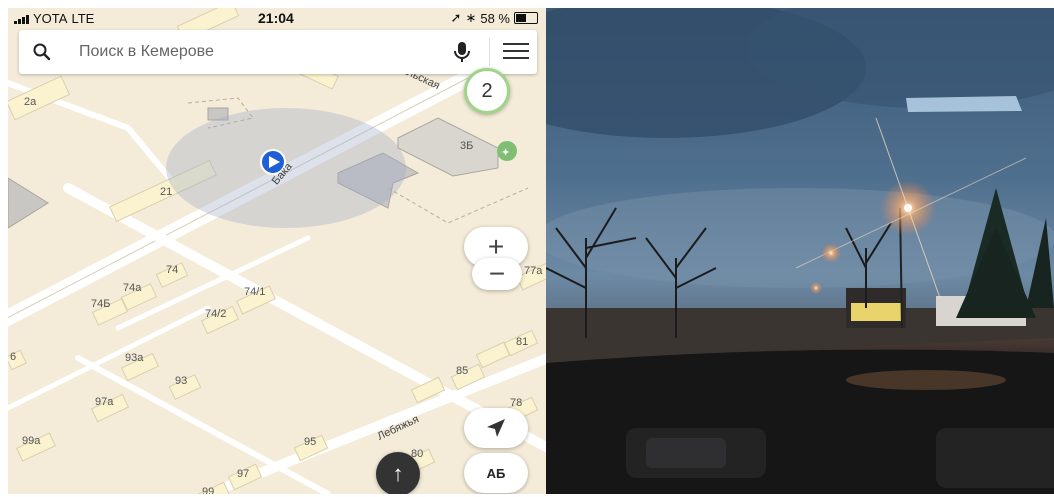 Image resolution: width=1054 pixels, height=497 pixels. What do you see at coordinates (310, 442) in the screenshot?
I see `building-label: 95` at bounding box center [310, 442].